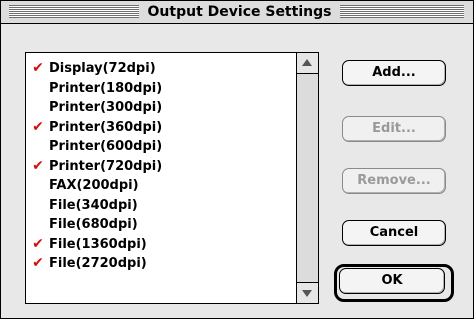 The height and width of the screenshot is (319, 474). What do you see at coordinates (106, 88) in the screenshot?
I see `device-label: Printer(180dpi)` at bounding box center [106, 88].